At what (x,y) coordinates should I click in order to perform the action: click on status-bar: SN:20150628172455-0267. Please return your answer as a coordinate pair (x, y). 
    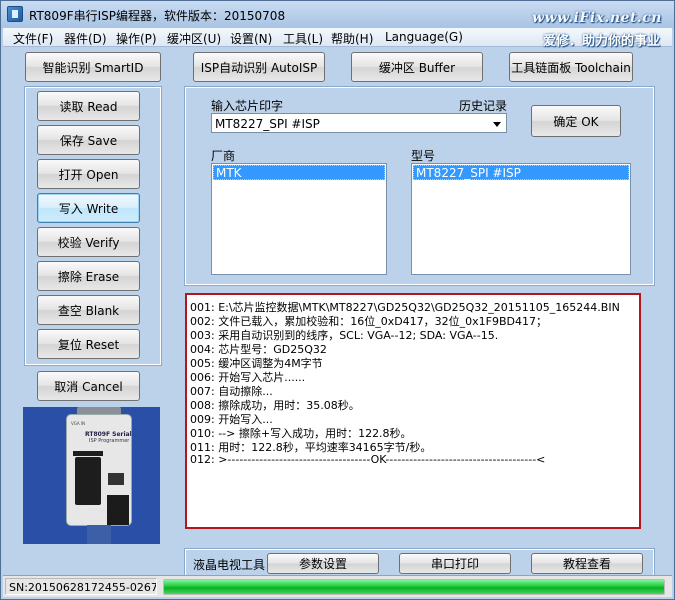
    Looking at the image, I should click on (337, 586).